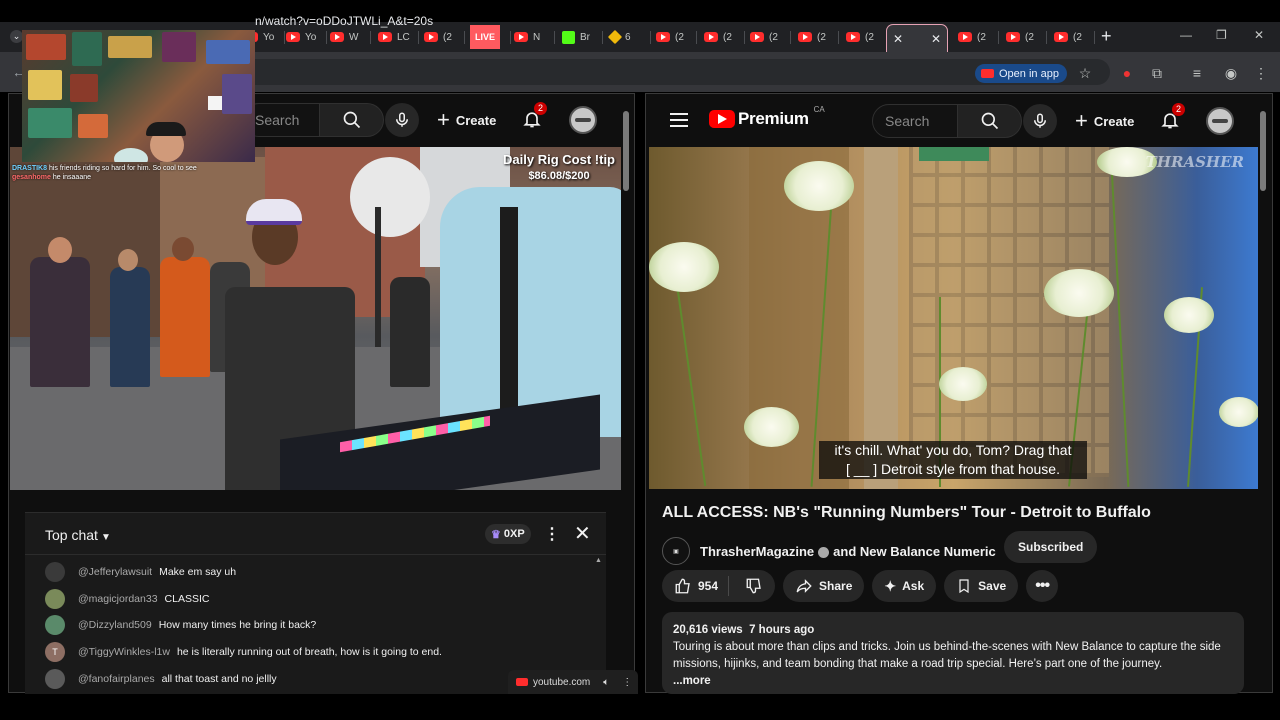 Image resolution: width=1280 pixels, height=720 pixels. I want to click on chat-message: @magicjordan33 CLASSIC, so click(315, 599).